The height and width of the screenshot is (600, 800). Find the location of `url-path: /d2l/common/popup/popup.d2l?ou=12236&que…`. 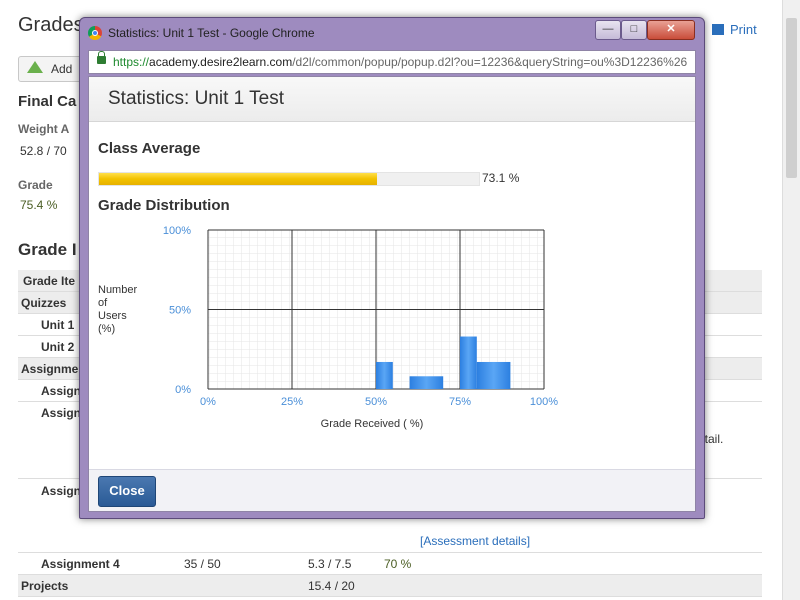

url-path: /d2l/common/popup/popup.d2l?ou=12236&que… is located at coordinates (490, 62).